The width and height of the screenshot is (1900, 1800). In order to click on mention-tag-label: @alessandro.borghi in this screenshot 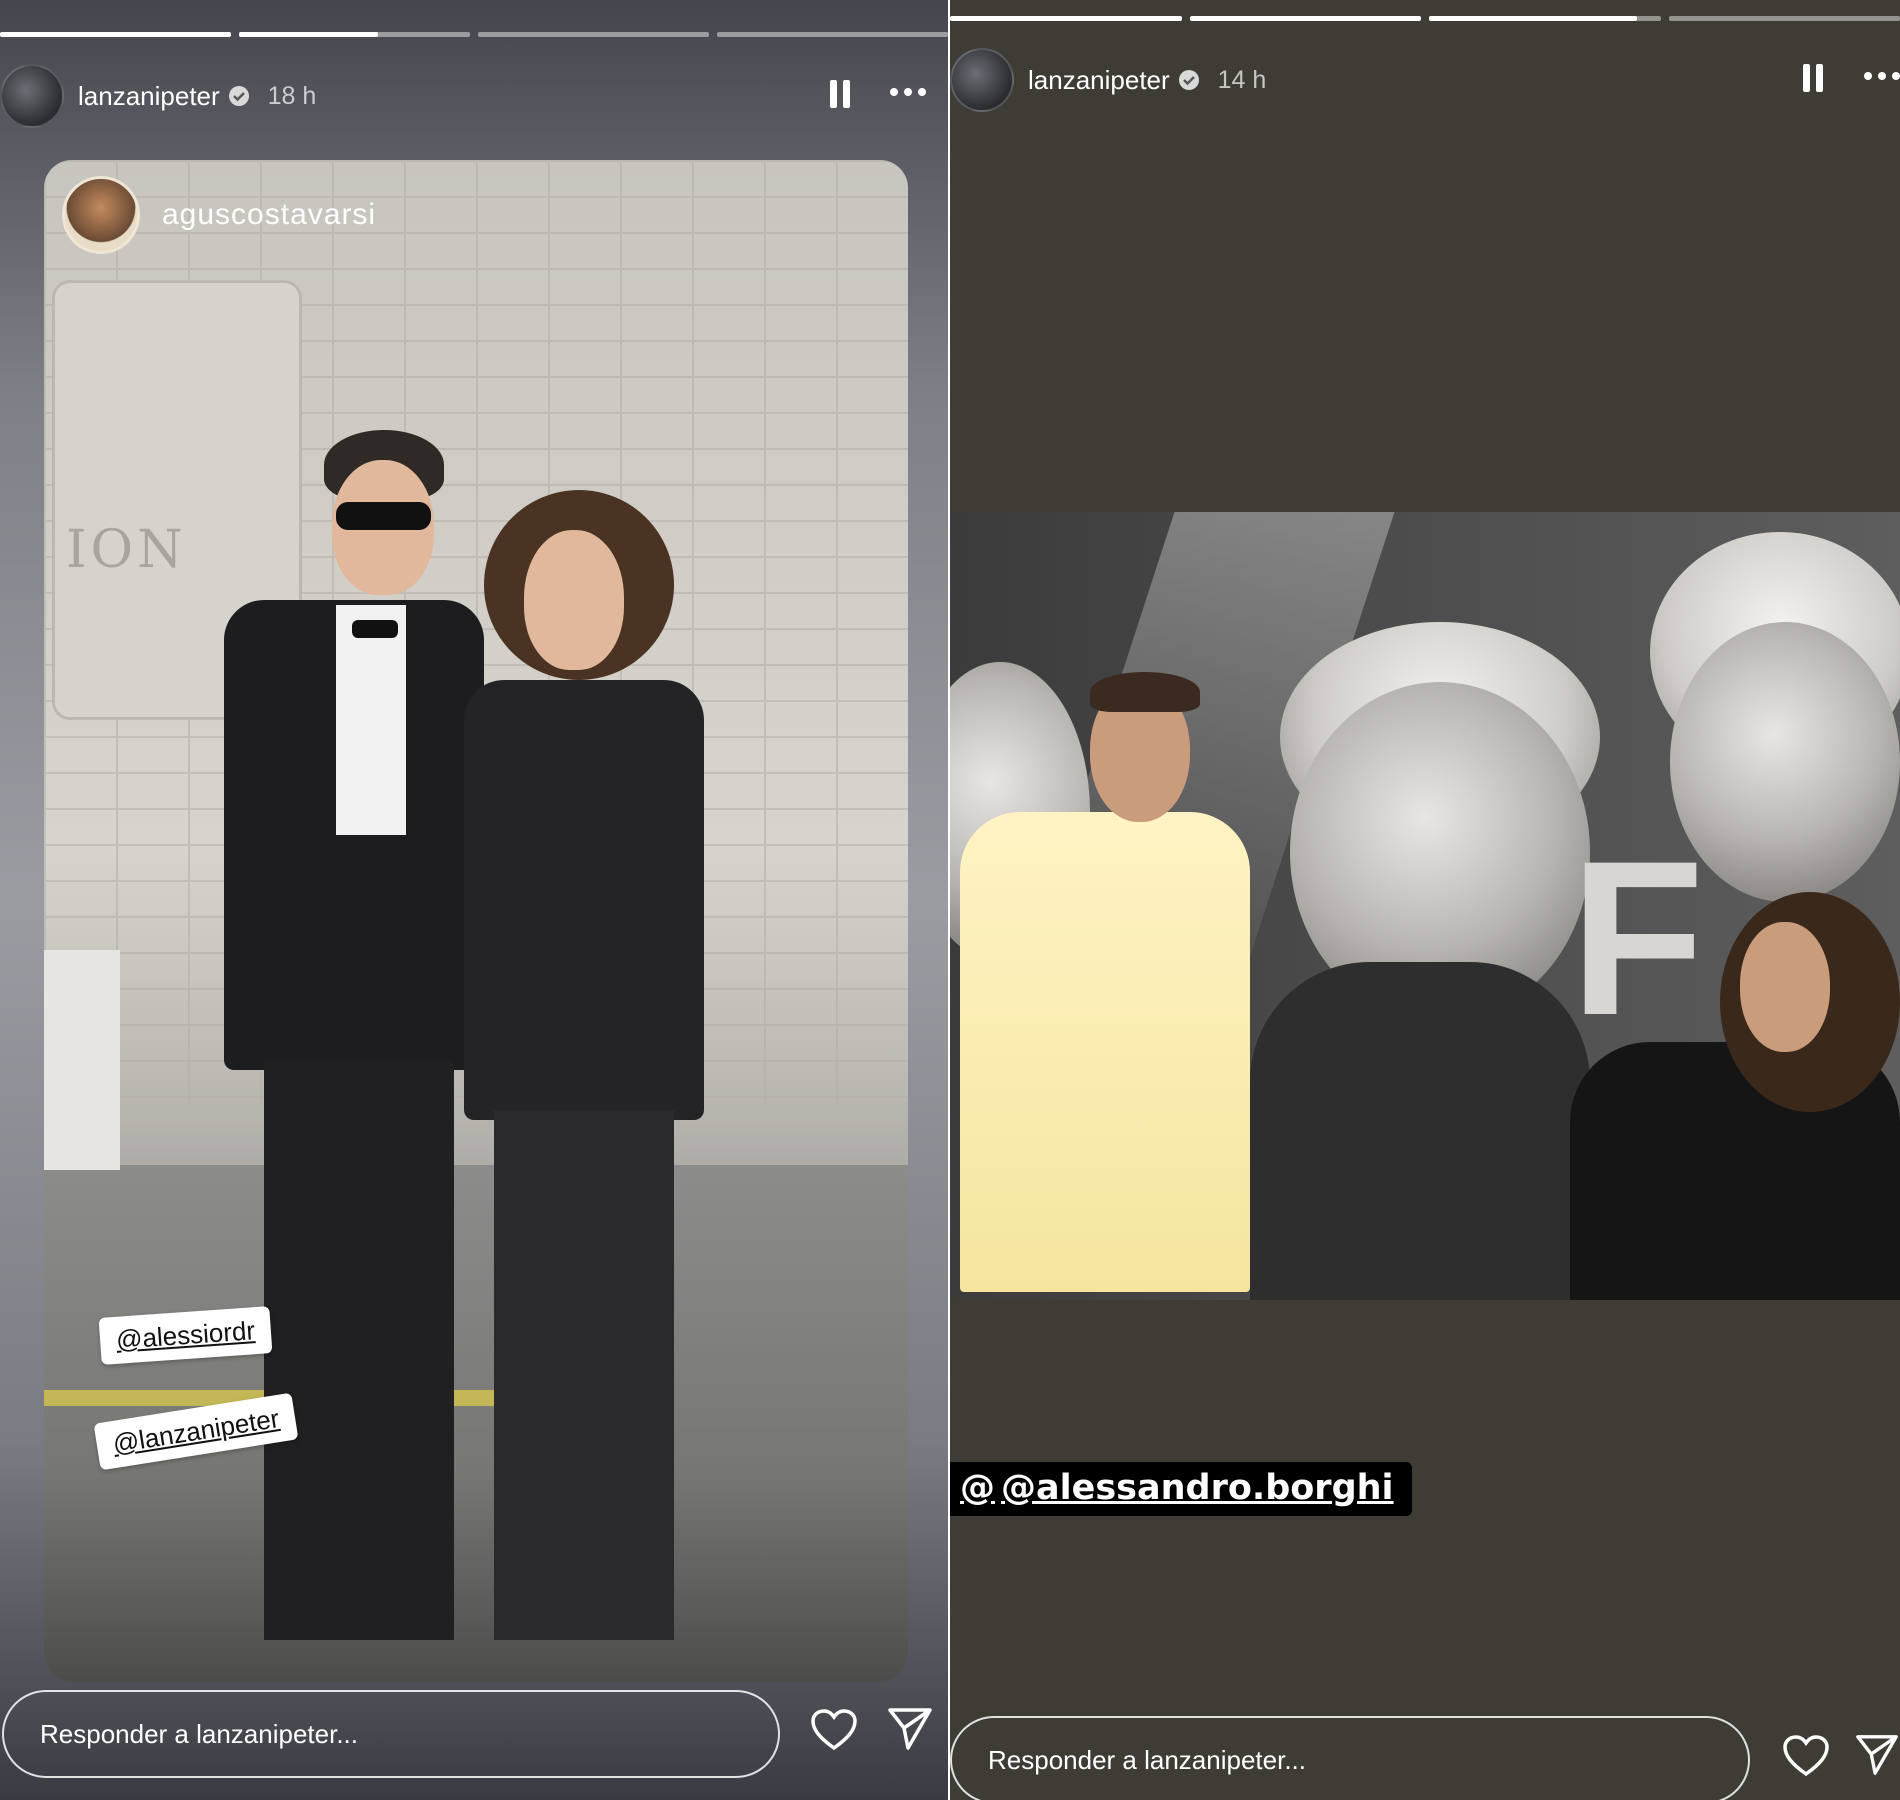, I will do `click(1197, 1488)`.